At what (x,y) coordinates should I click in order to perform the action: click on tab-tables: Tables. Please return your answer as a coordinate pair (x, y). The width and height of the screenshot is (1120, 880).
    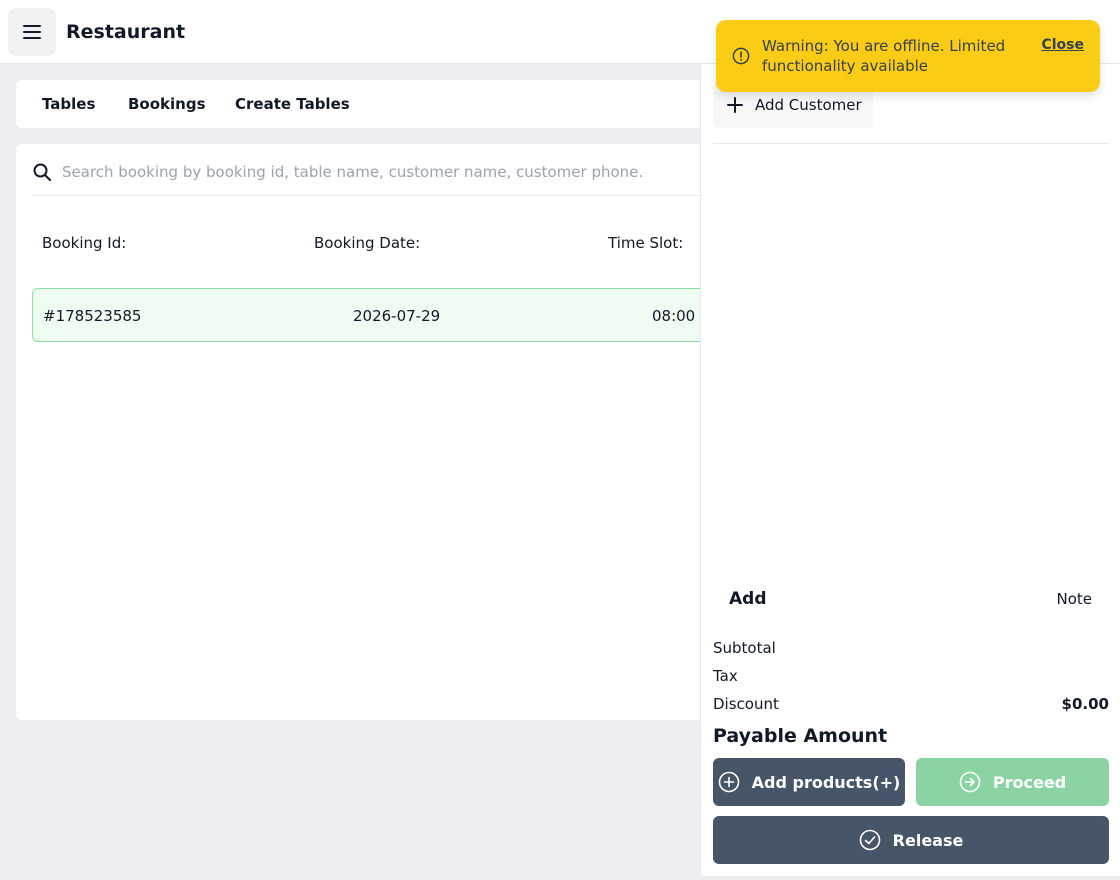
    Looking at the image, I should click on (68, 104).